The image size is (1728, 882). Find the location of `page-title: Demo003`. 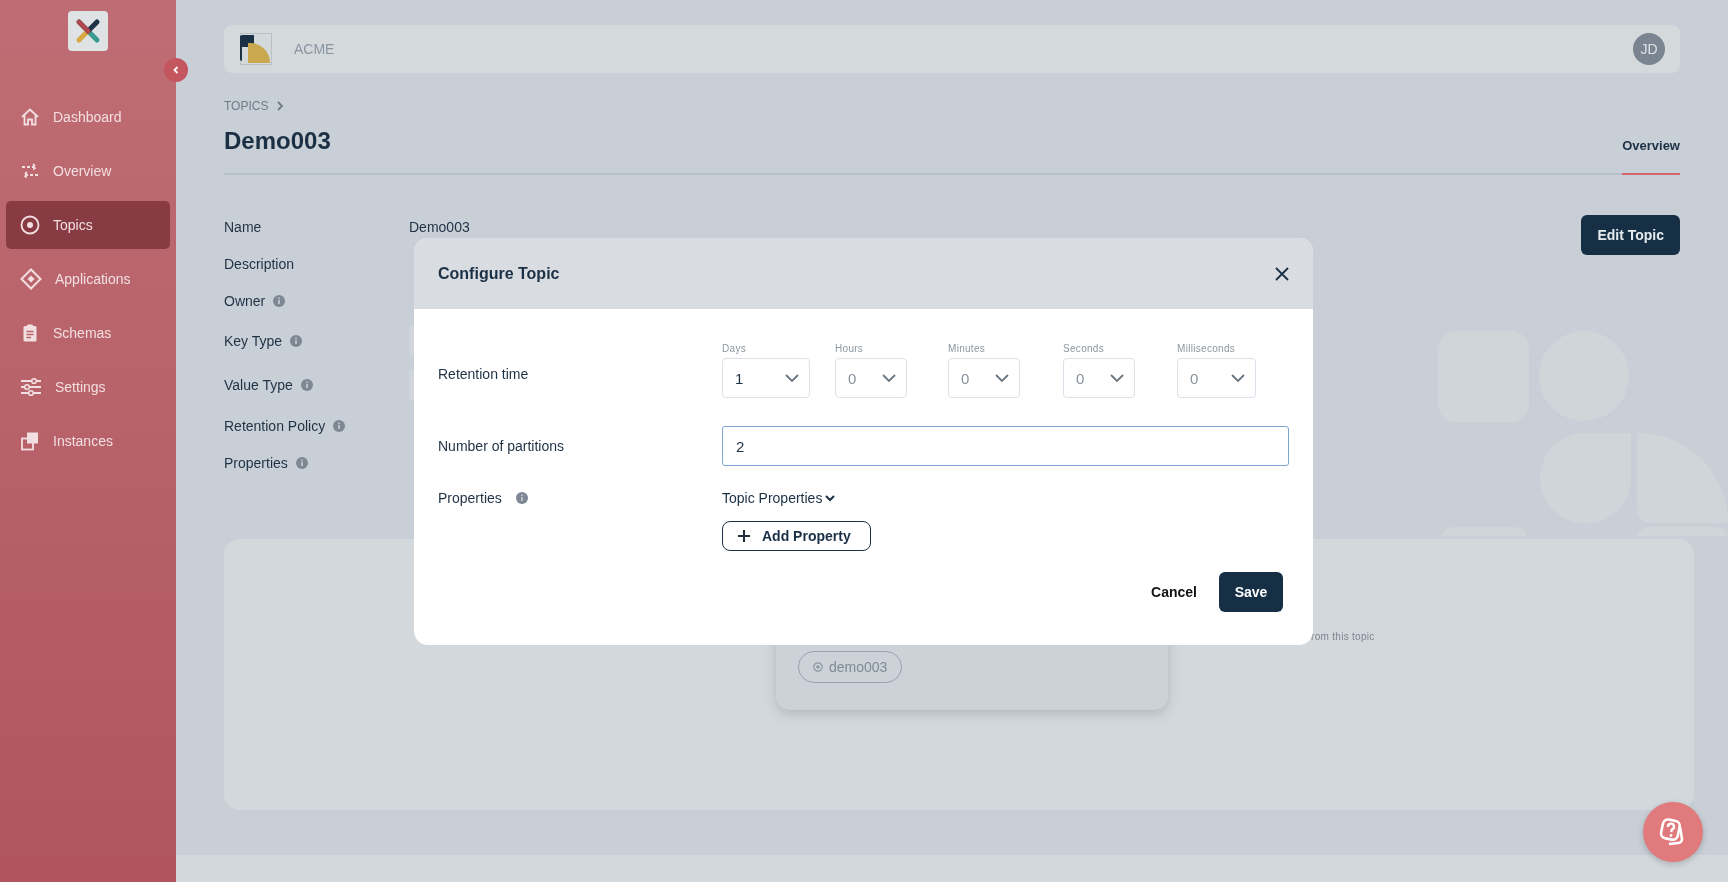

page-title: Demo003 is located at coordinates (277, 141).